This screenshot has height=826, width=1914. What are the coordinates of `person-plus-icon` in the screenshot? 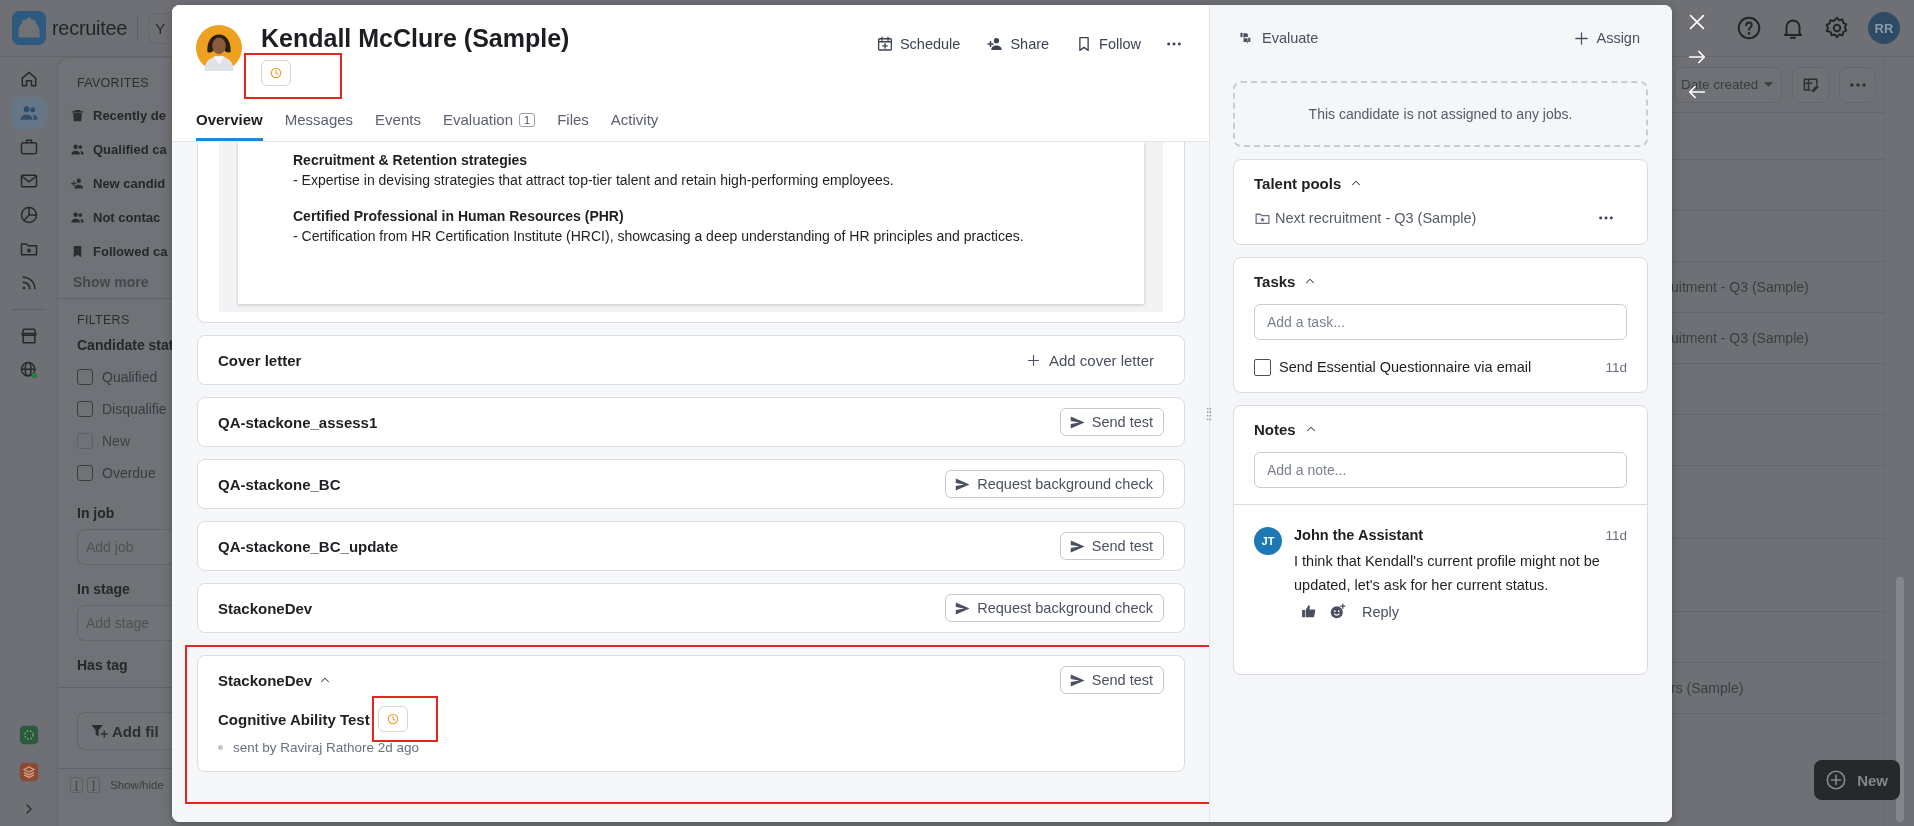 It's located at (995, 44).